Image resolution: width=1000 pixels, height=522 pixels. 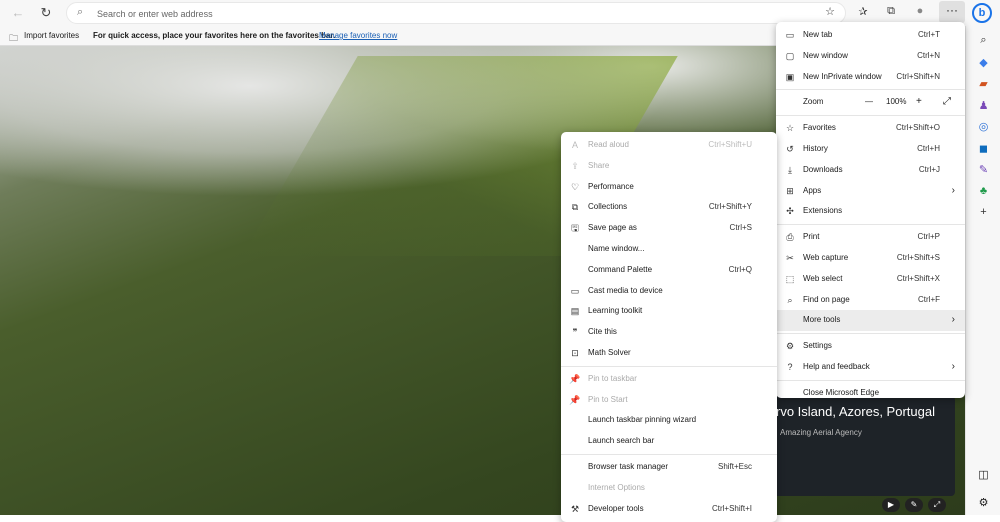 What do you see at coordinates (790, 346) in the screenshot?
I see `settings-icon: ⚙` at bounding box center [790, 346].